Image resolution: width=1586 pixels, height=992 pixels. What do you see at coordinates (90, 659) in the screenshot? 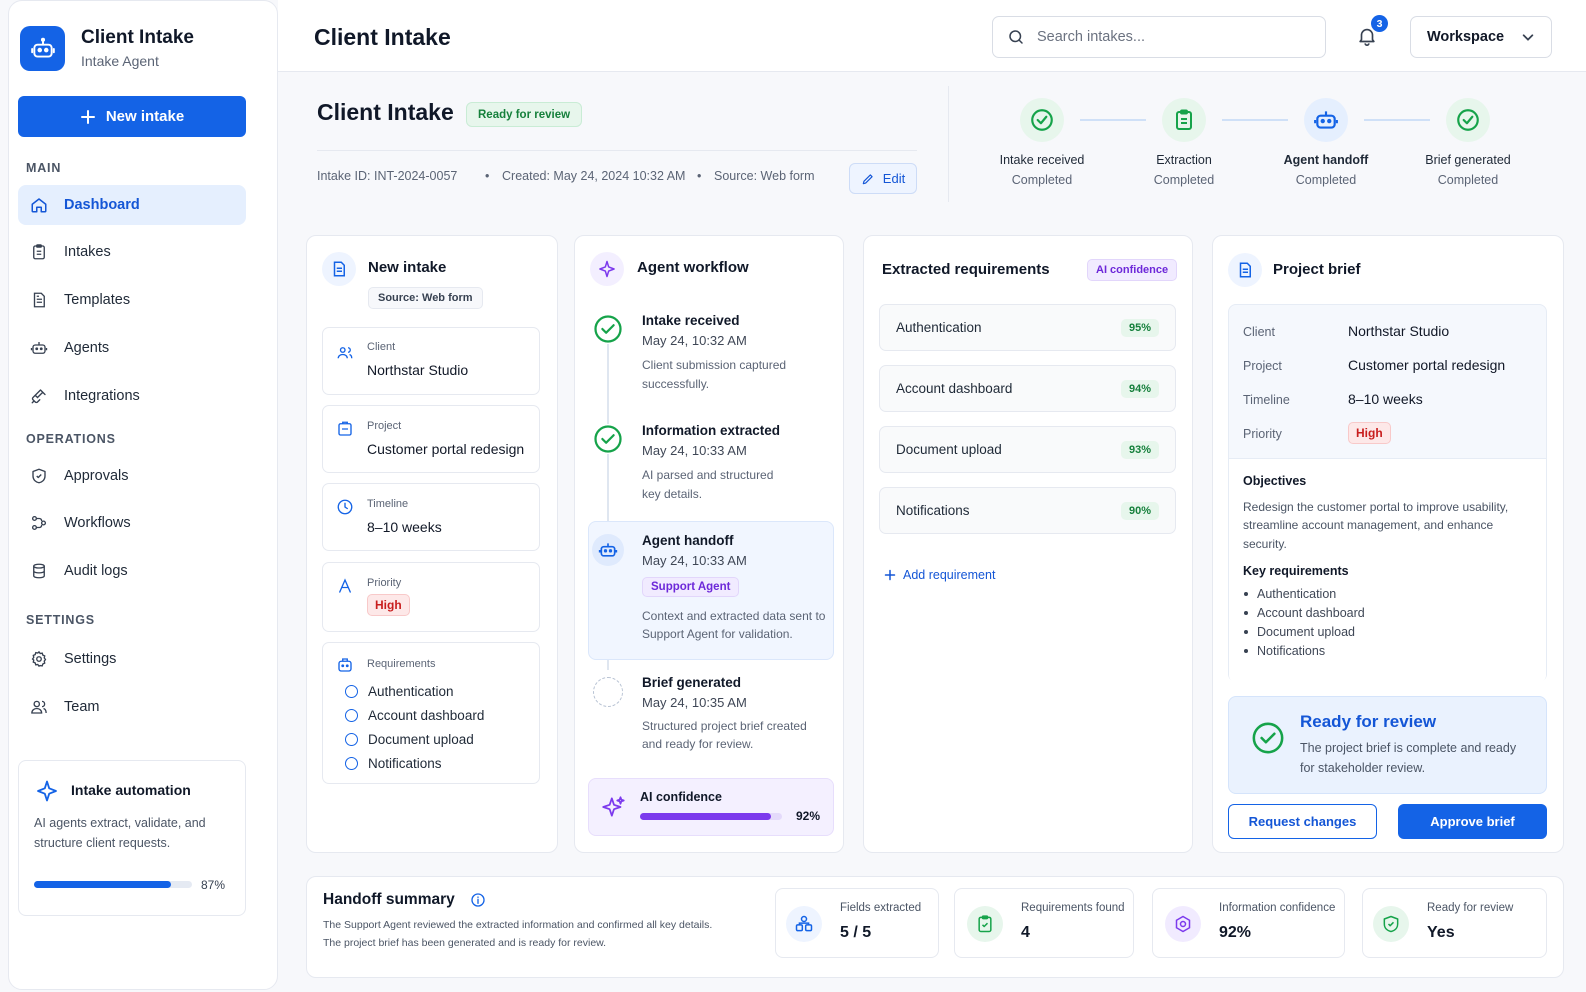
I see `sidebar-item-label: Settings` at bounding box center [90, 659].